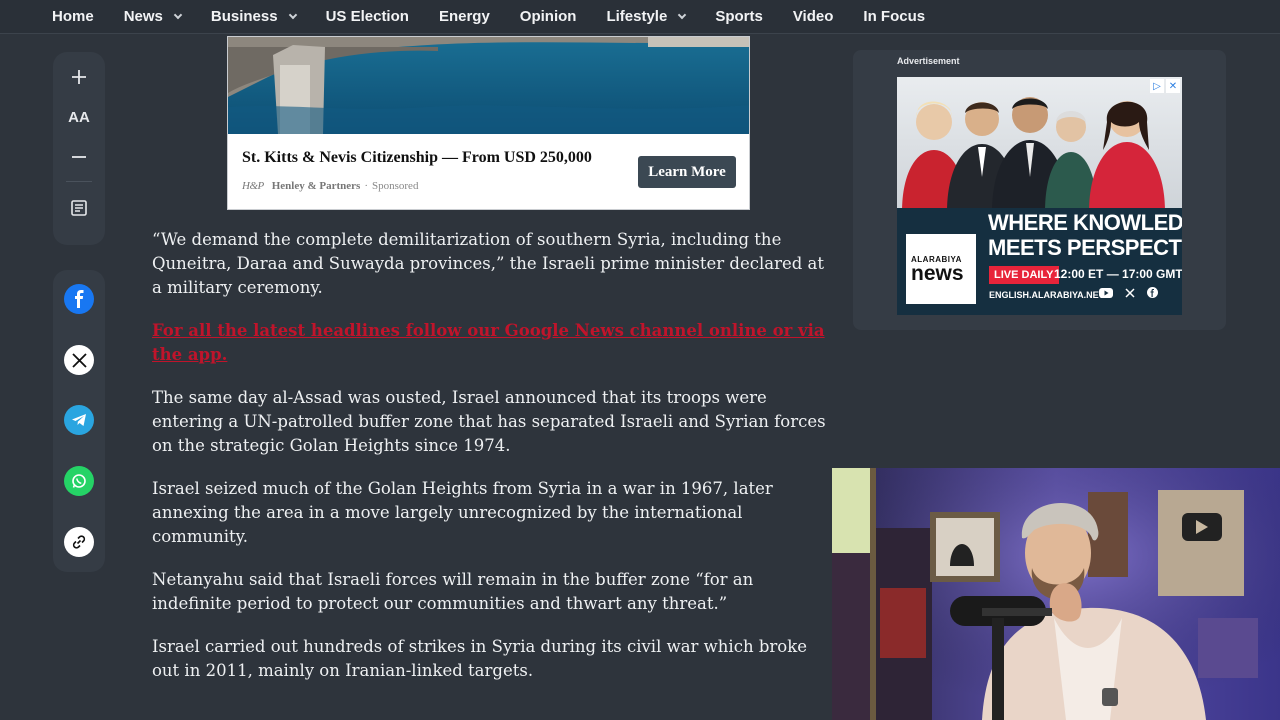 This screenshot has width=1280, height=720. I want to click on ad-social-icons, so click(1128, 292).